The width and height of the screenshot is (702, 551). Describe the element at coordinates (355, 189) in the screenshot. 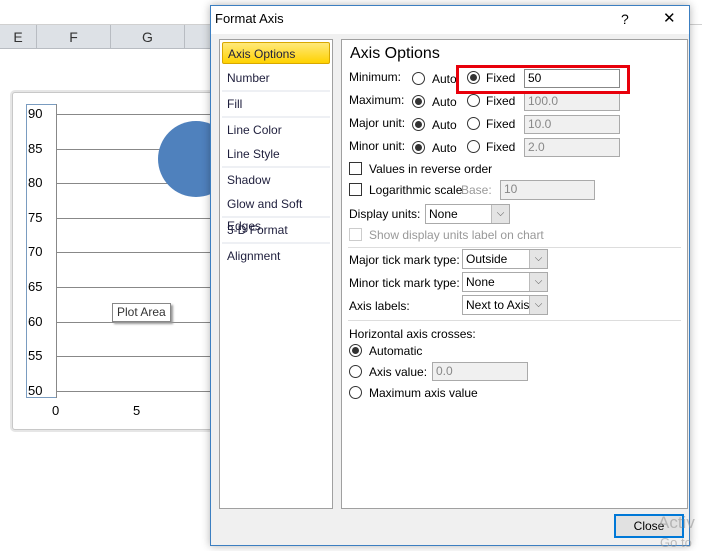

I see `log-scale-checkbox` at that location.